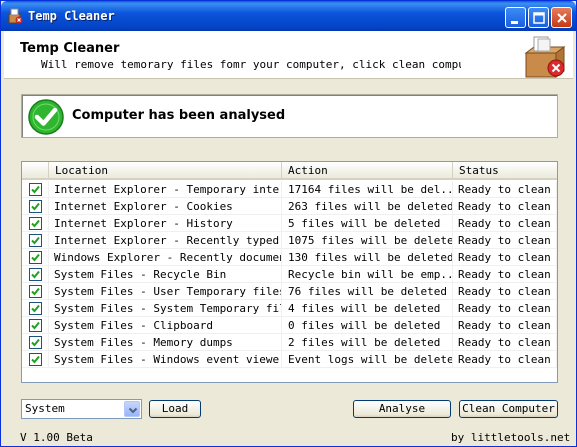 The width and height of the screenshot is (577, 447). Describe the element at coordinates (168, 308) in the screenshot. I see `row-location: System Files - System Temporary files` at that location.